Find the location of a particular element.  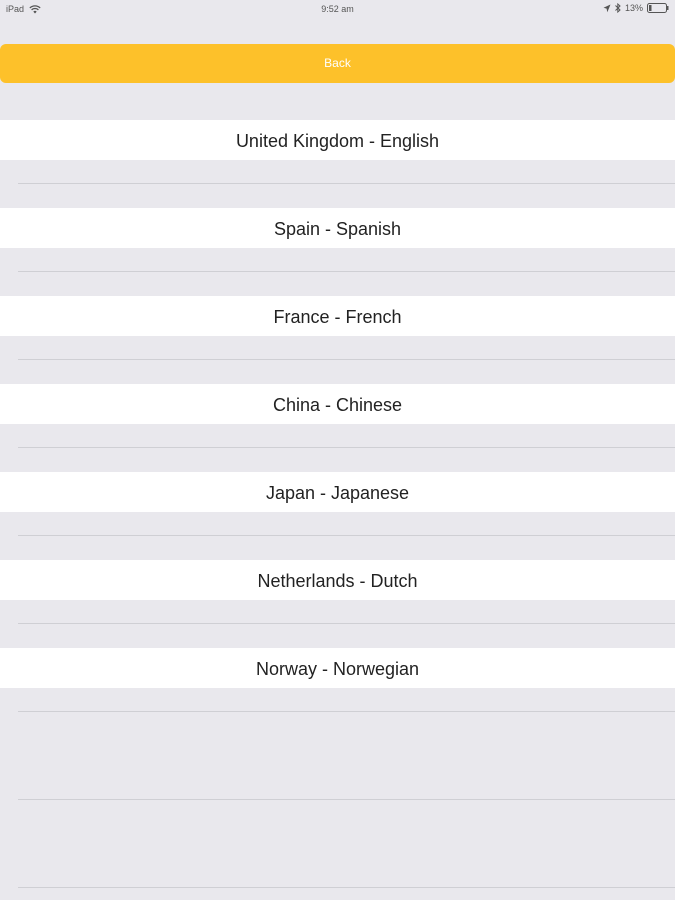

list-item: United Kingdom - English is located at coordinates (337, 164).